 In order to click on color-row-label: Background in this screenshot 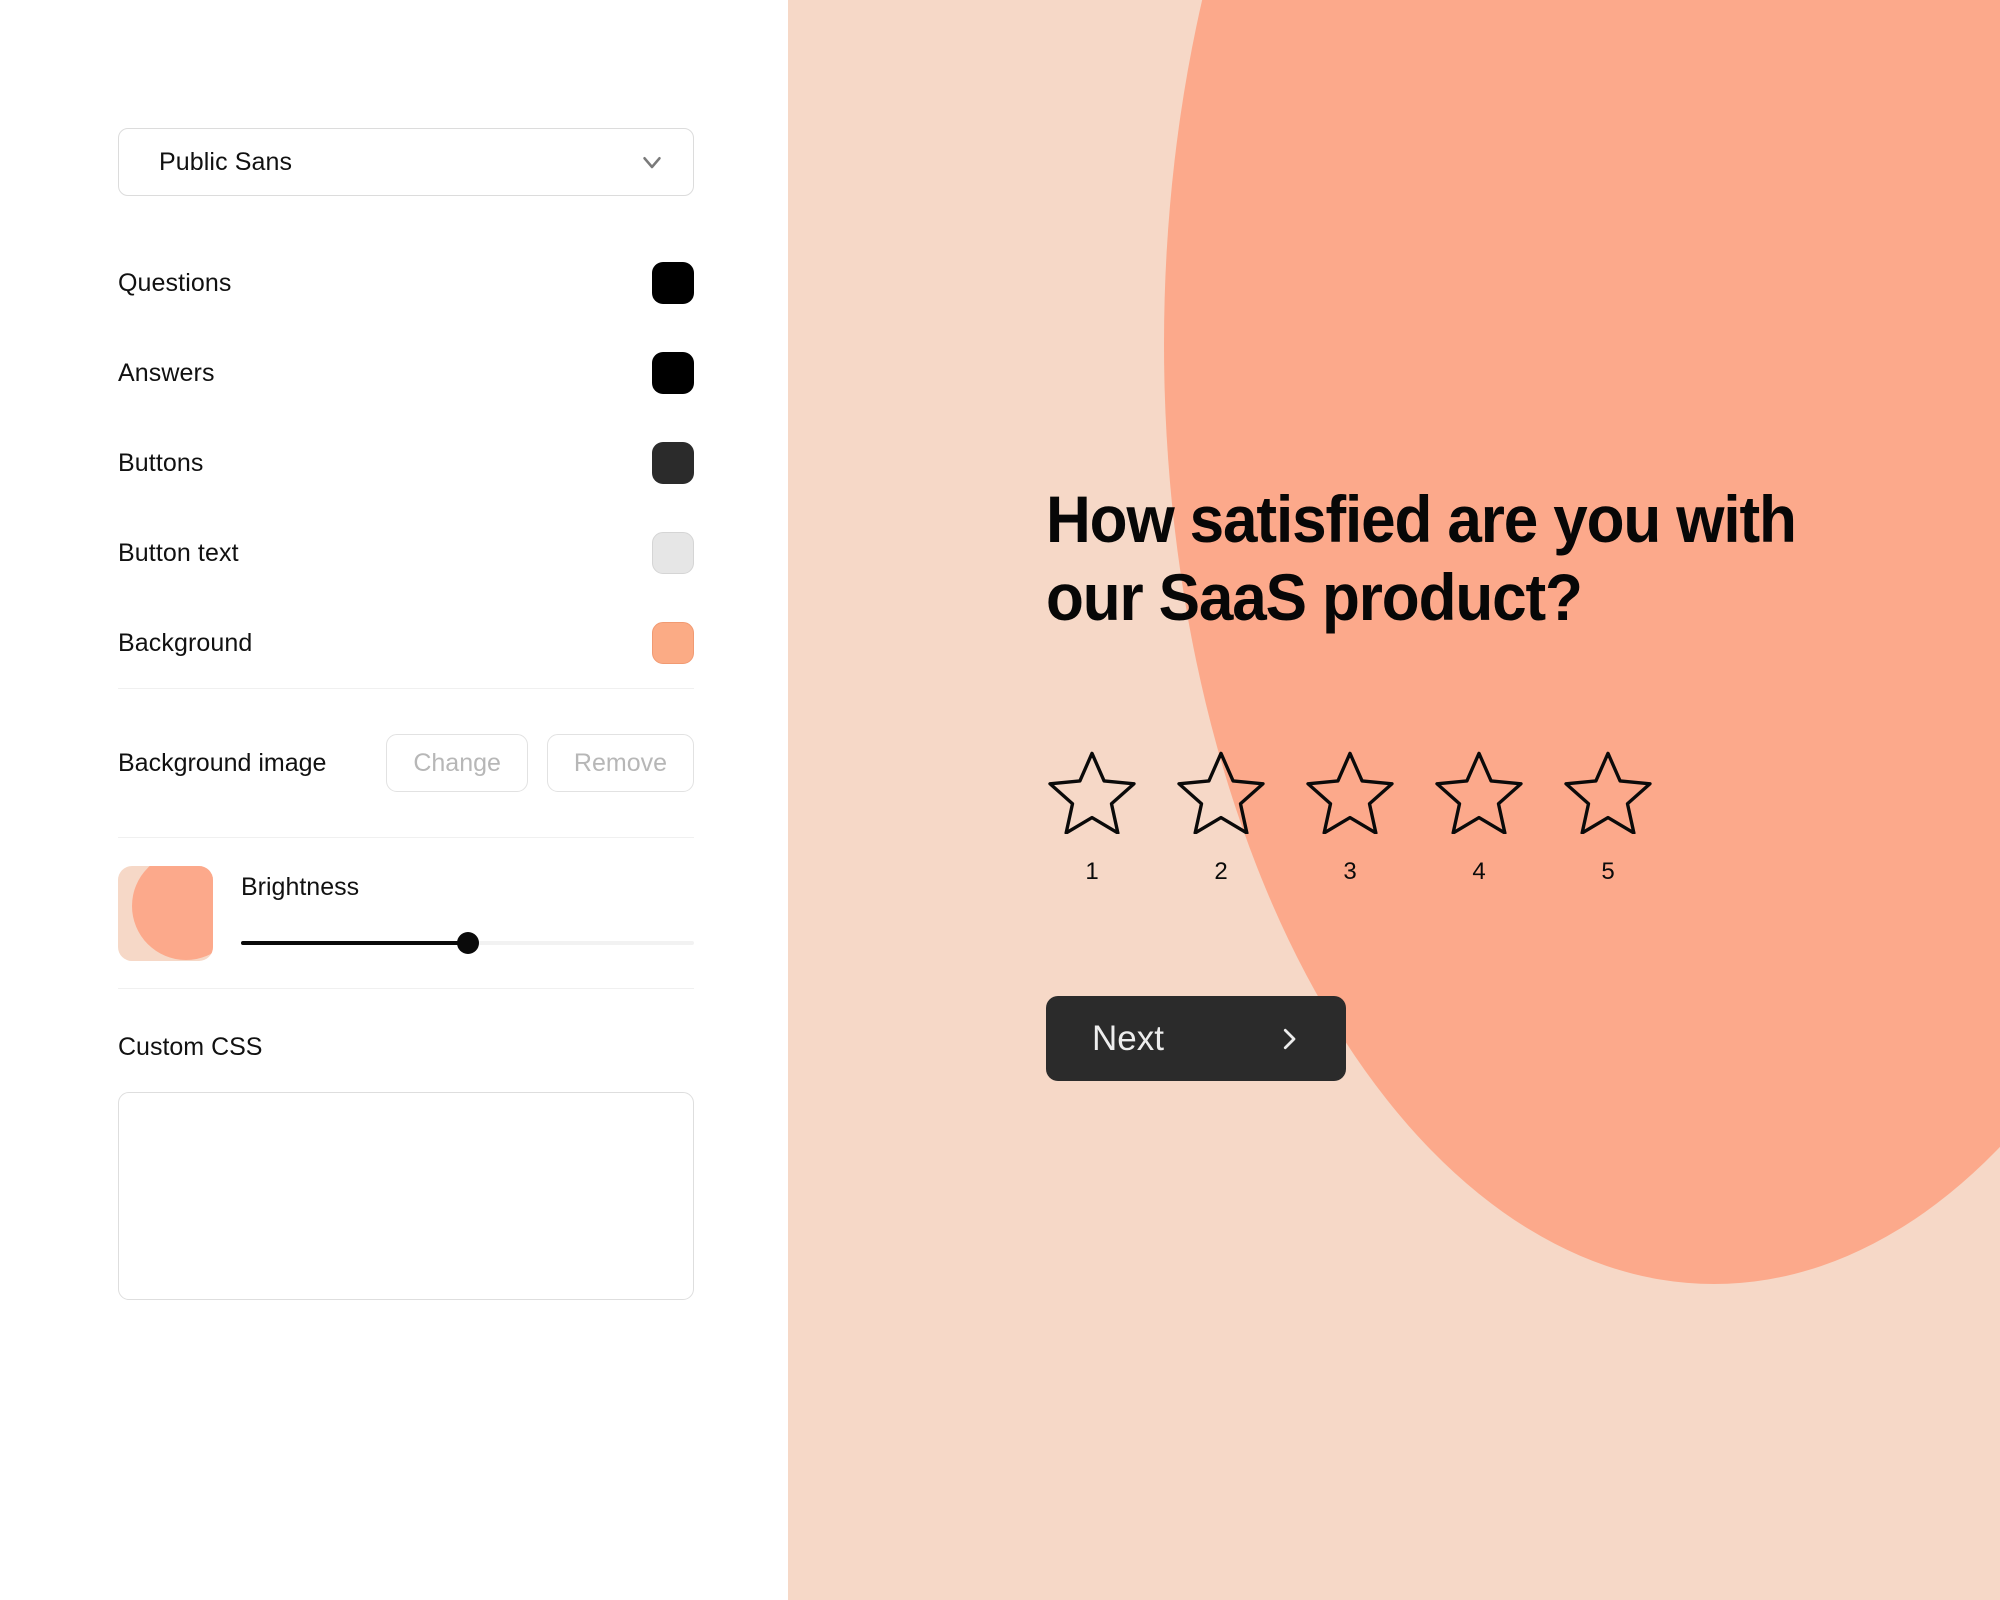, I will do `click(185, 642)`.